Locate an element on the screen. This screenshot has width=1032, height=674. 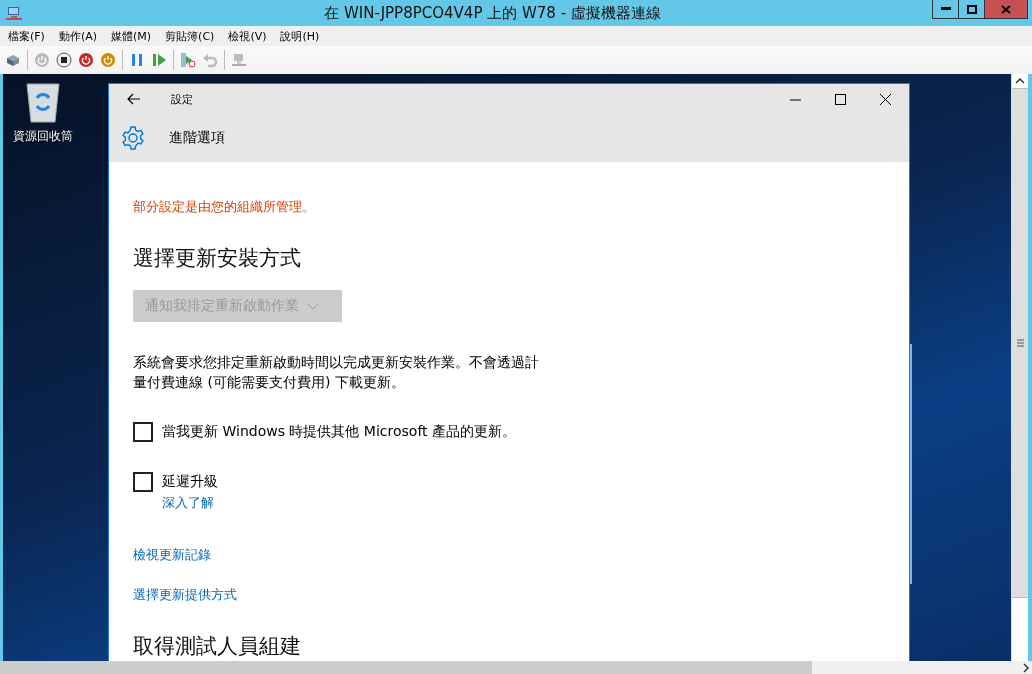
learn-more-link: 深入了解 is located at coordinates (190, 503).